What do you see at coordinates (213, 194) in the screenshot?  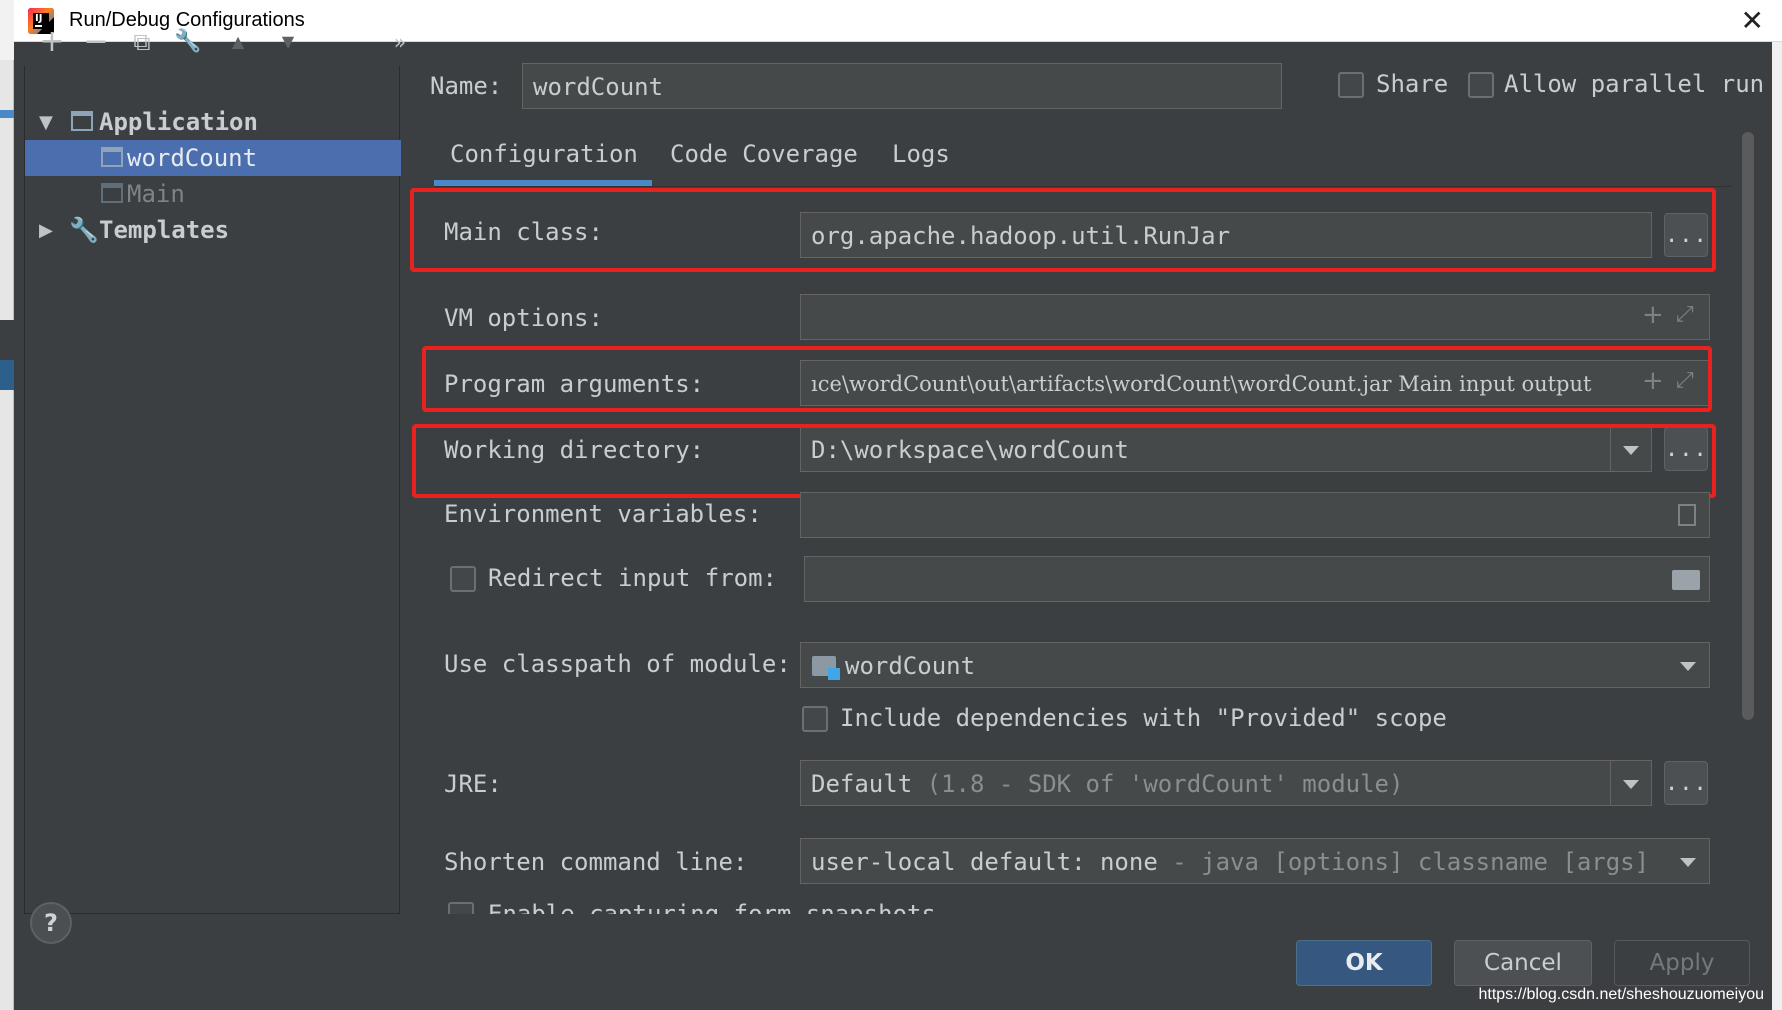 I see `tree-item-main: Main` at bounding box center [213, 194].